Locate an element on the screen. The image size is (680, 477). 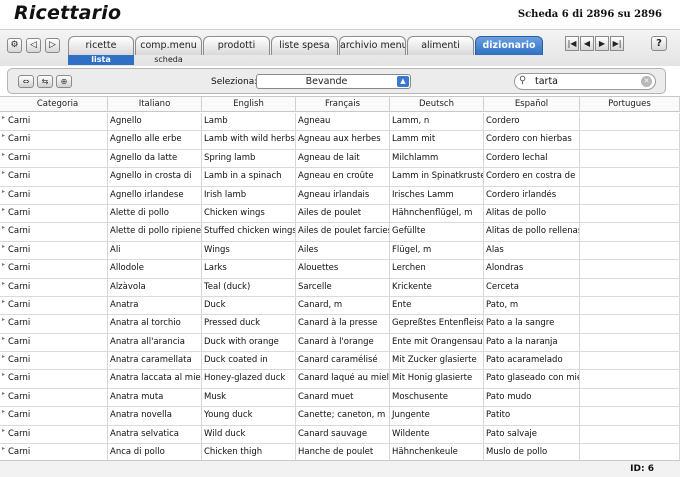
table-cell: Agneau de lait is located at coordinates (343, 158).